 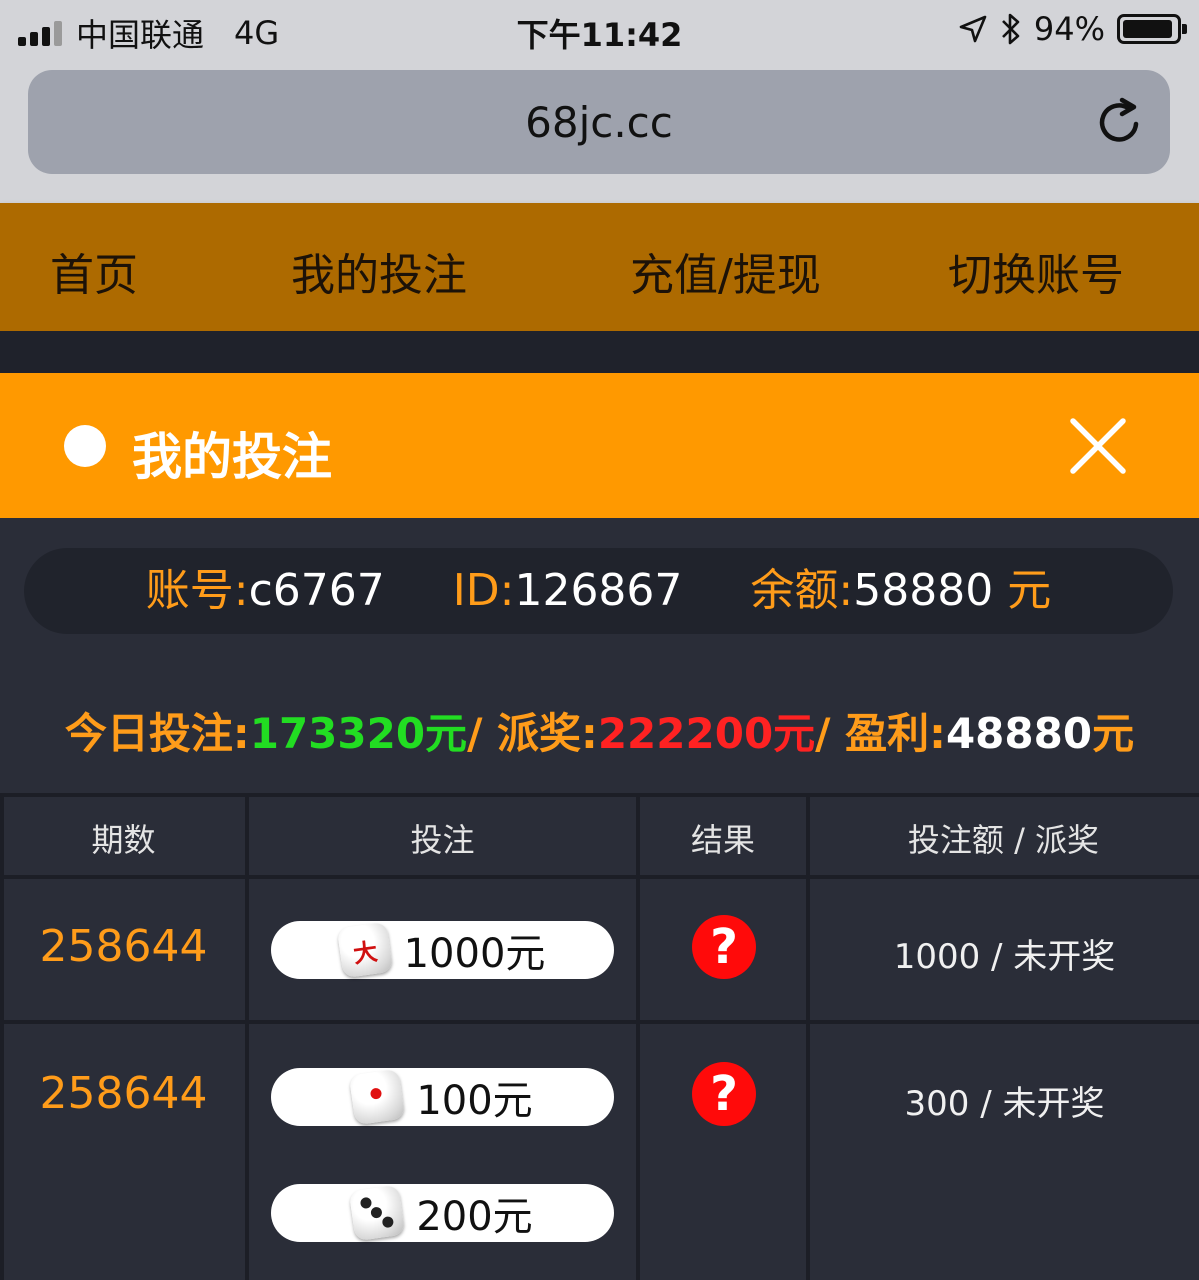 I want to click on today-bet-value: 173320元, so click(x=358, y=733).